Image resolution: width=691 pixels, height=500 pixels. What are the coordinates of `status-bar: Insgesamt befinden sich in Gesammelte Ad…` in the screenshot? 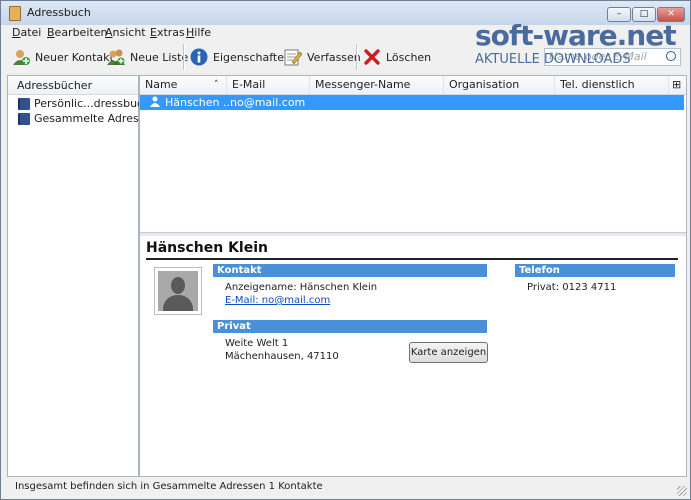 It's located at (345, 488).